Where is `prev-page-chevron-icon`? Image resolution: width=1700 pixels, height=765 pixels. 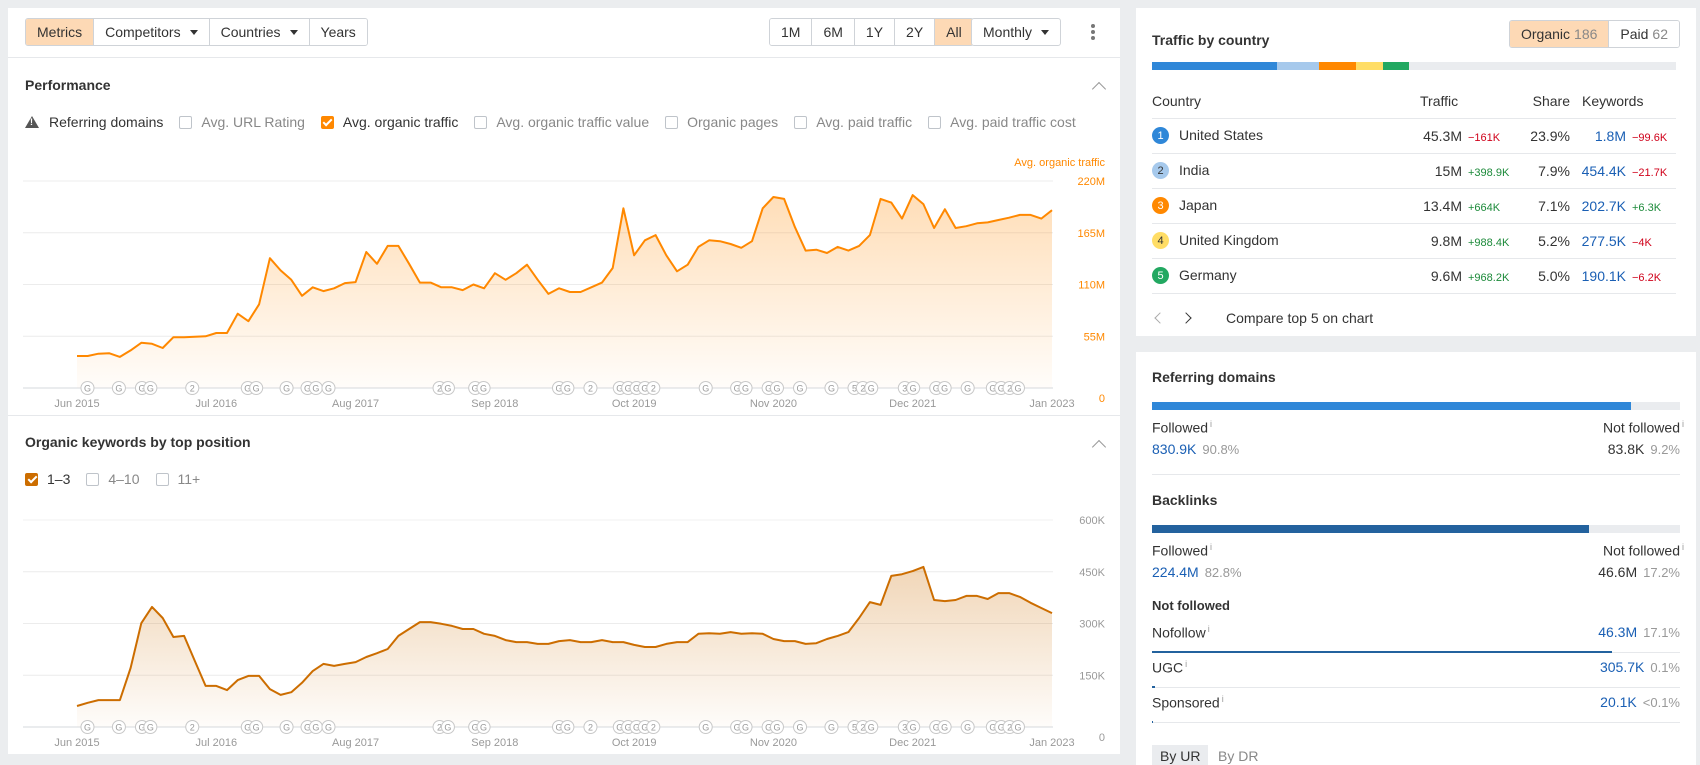 prev-page-chevron-icon is located at coordinates (1160, 318).